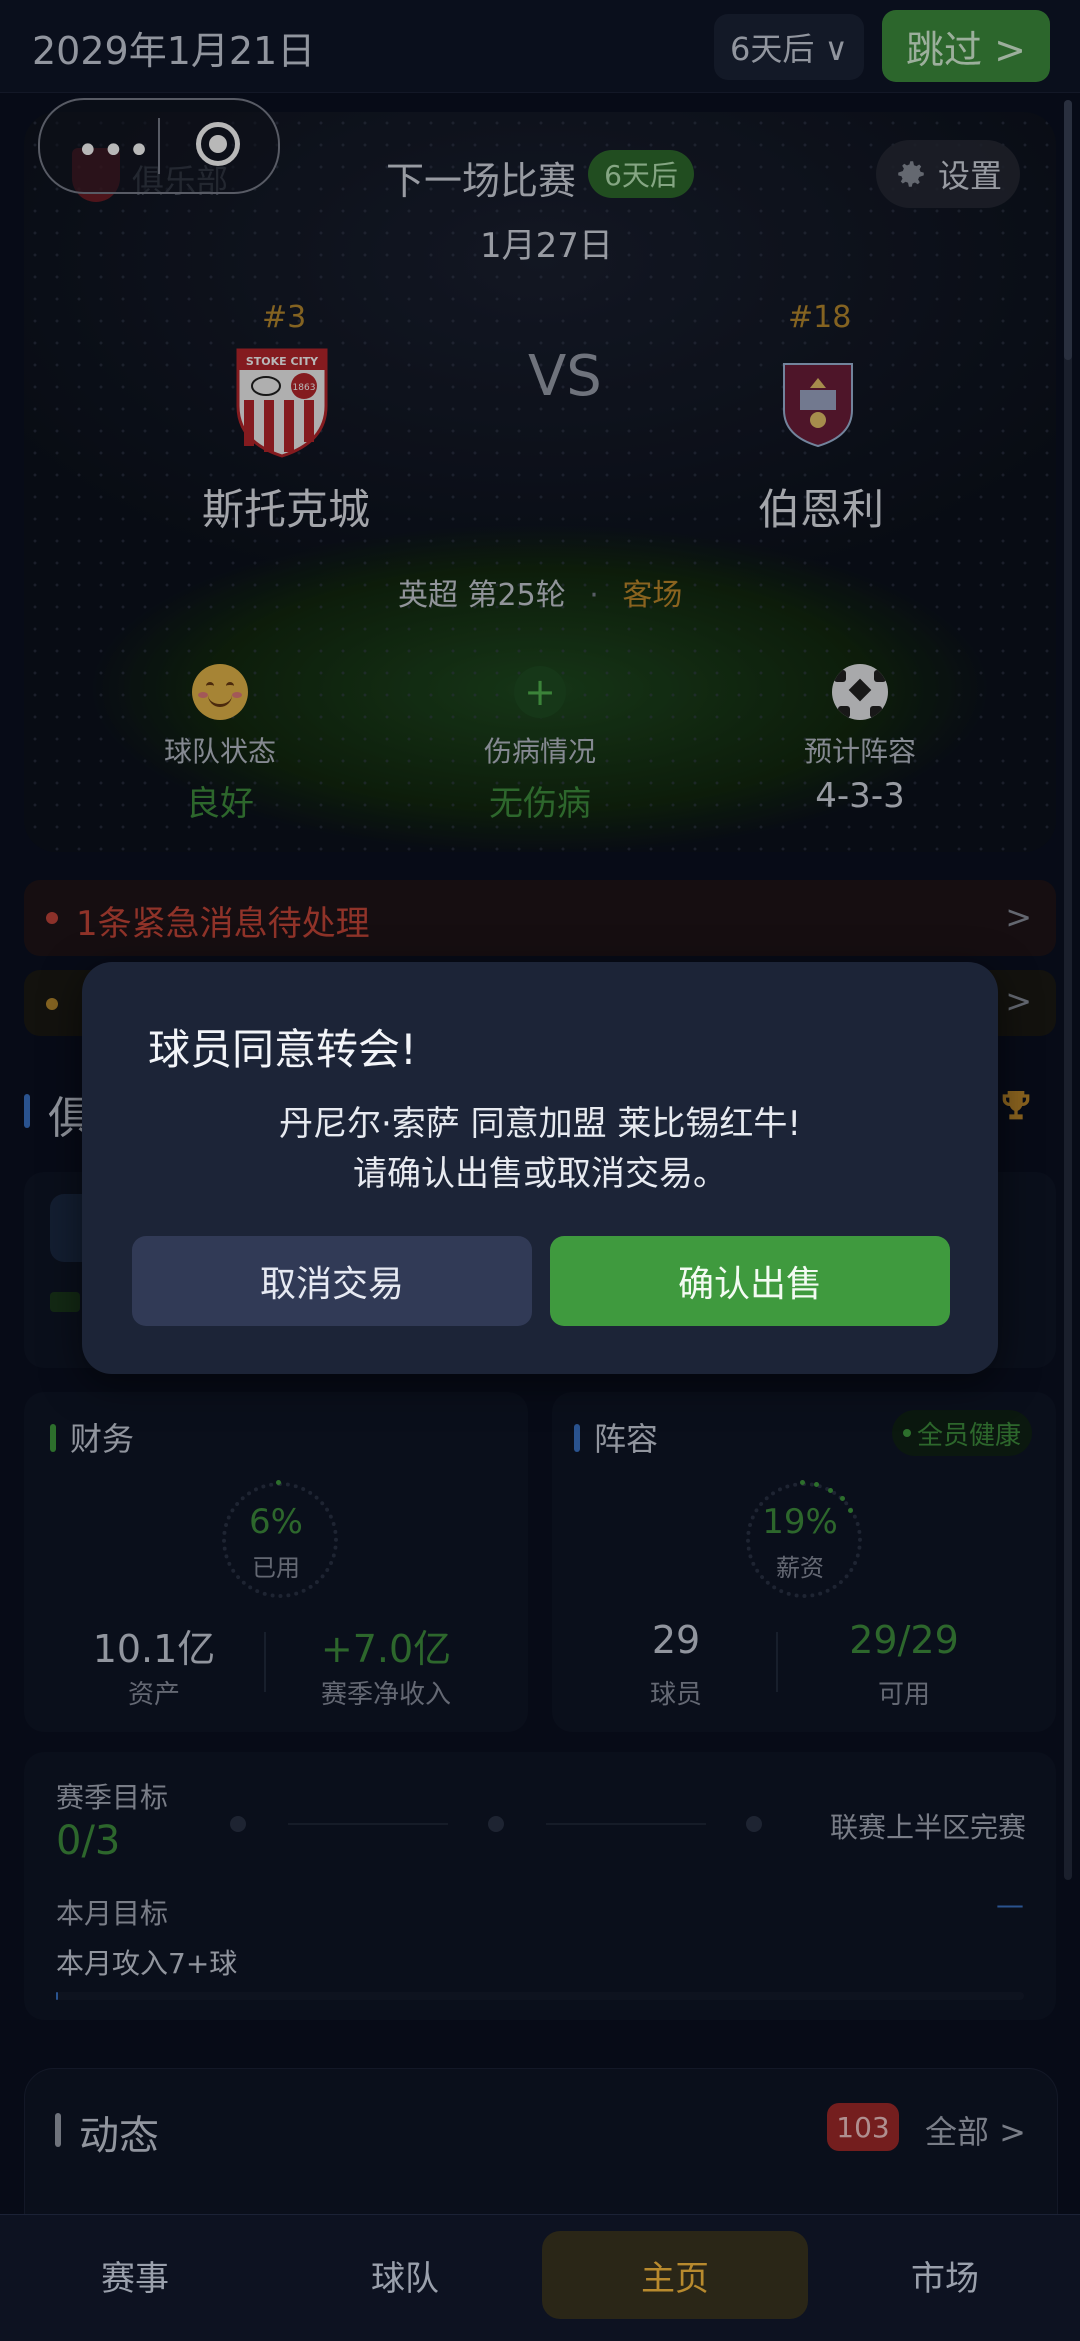 The height and width of the screenshot is (2341, 1080). What do you see at coordinates (282, 1049) in the screenshot?
I see `dialog-title: 球员同意转会!` at bounding box center [282, 1049].